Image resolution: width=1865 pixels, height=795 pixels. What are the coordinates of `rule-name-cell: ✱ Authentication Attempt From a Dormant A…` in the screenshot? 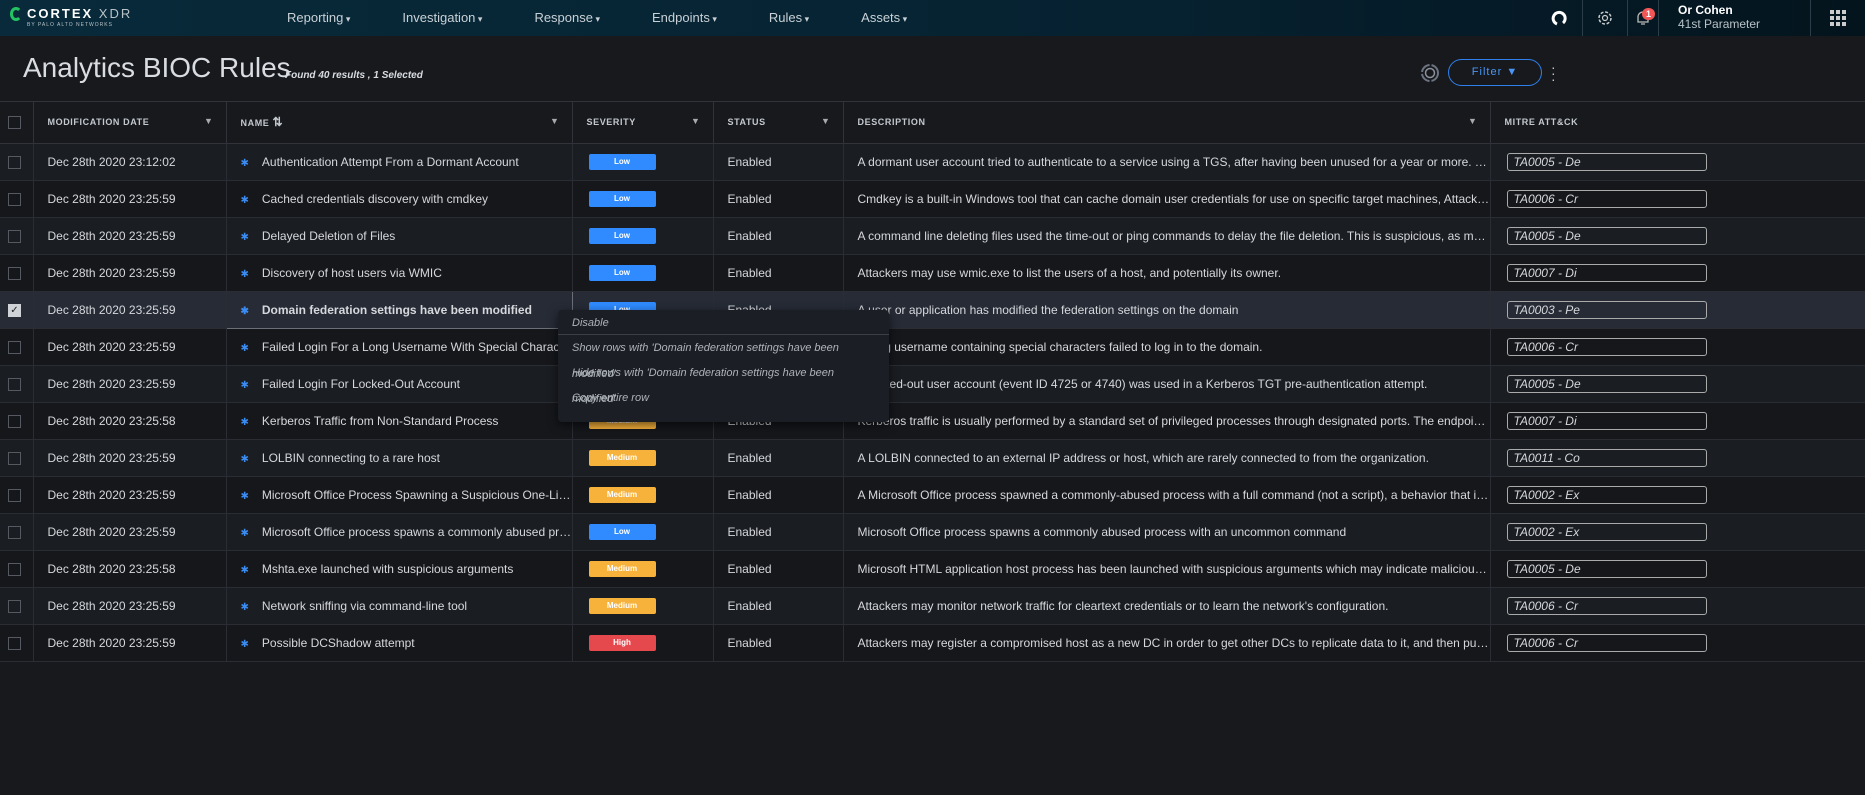 It's located at (399, 162).